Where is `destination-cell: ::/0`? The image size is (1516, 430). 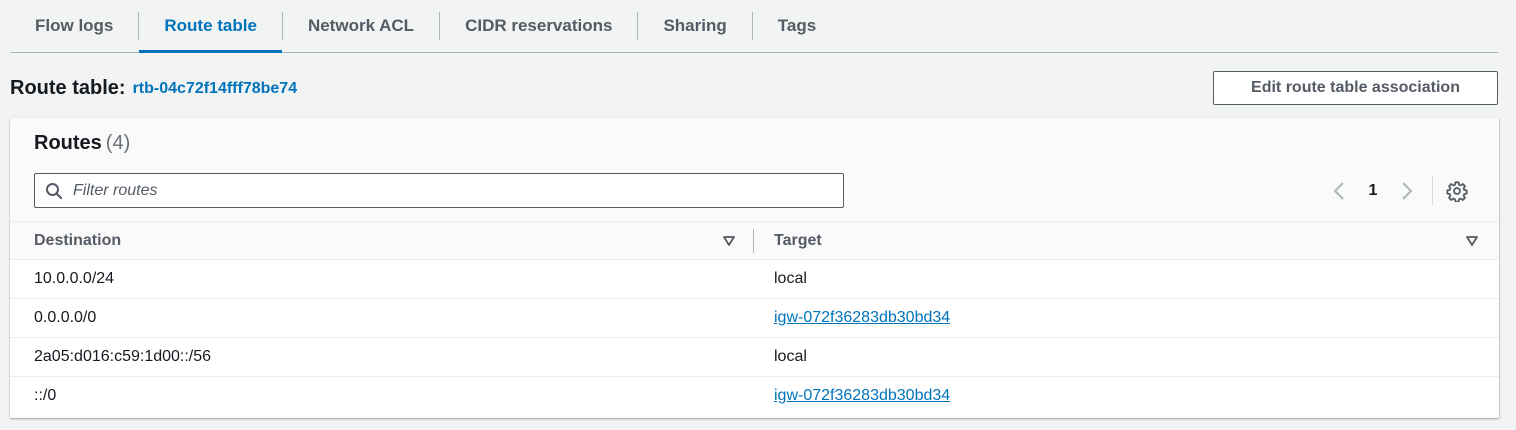 destination-cell: ::/0 is located at coordinates (45, 395).